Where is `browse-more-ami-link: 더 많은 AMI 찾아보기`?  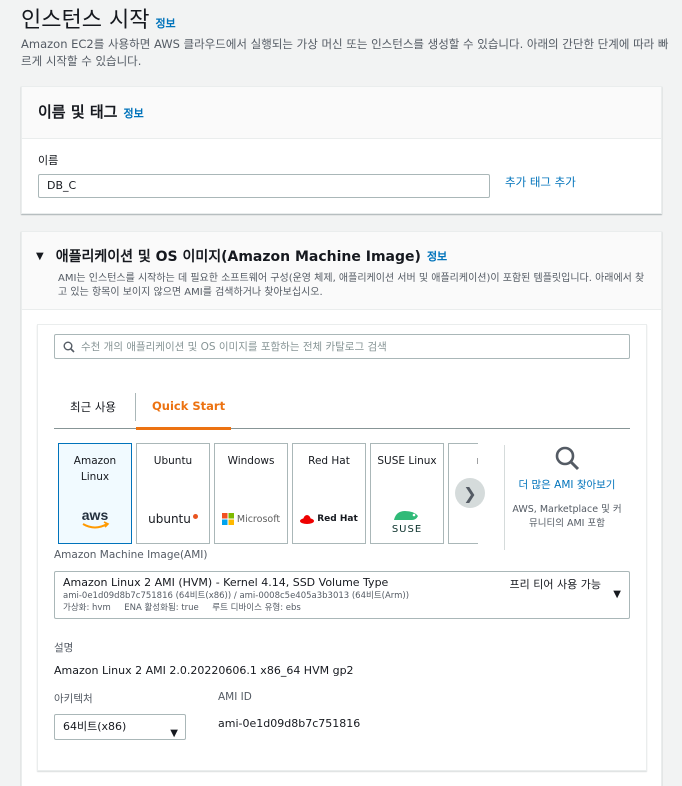
browse-more-ami-link: 더 많은 AMI 찾아보기 is located at coordinates (567, 485).